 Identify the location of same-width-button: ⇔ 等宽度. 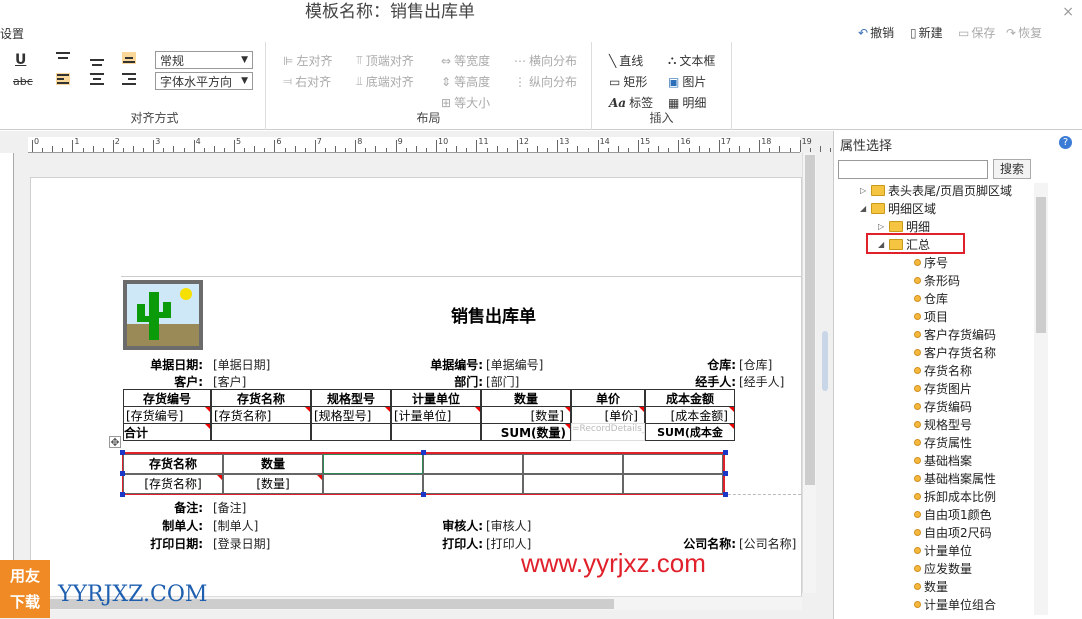
(465, 60).